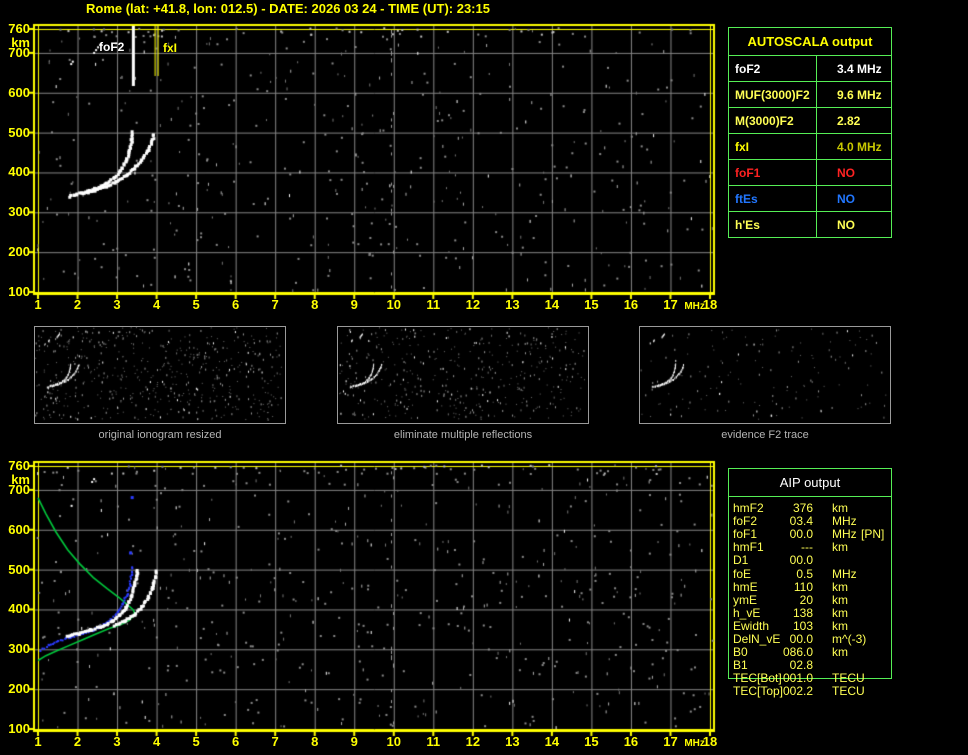 The width and height of the screenshot is (968, 755). I want to click on thumbnail-original-canvas, so click(159, 374).